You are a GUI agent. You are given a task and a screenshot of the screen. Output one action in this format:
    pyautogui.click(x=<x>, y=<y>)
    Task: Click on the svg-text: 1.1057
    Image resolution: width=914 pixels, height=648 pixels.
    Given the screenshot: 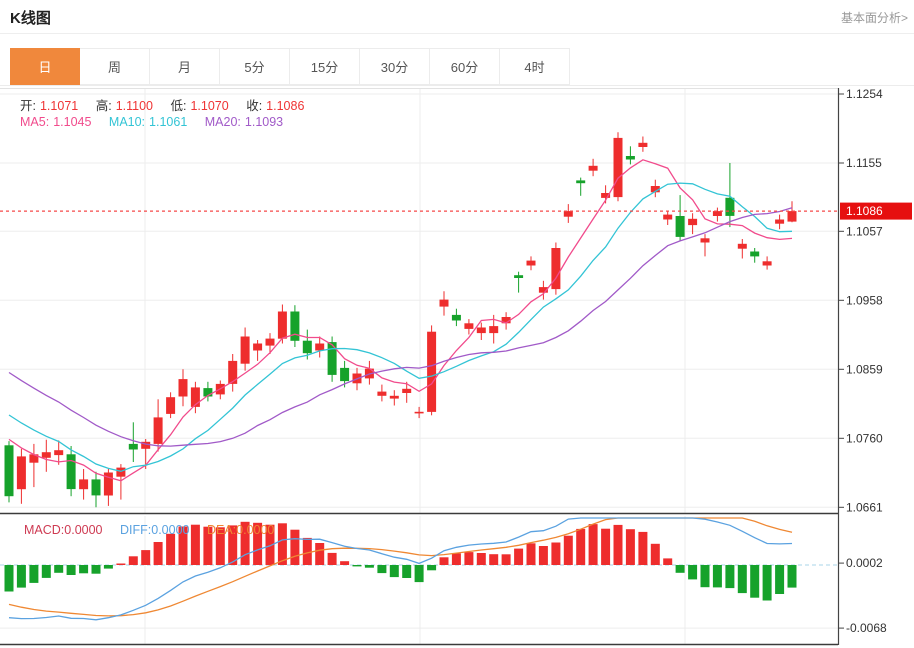 What is the action you would take?
    pyautogui.click(x=864, y=231)
    